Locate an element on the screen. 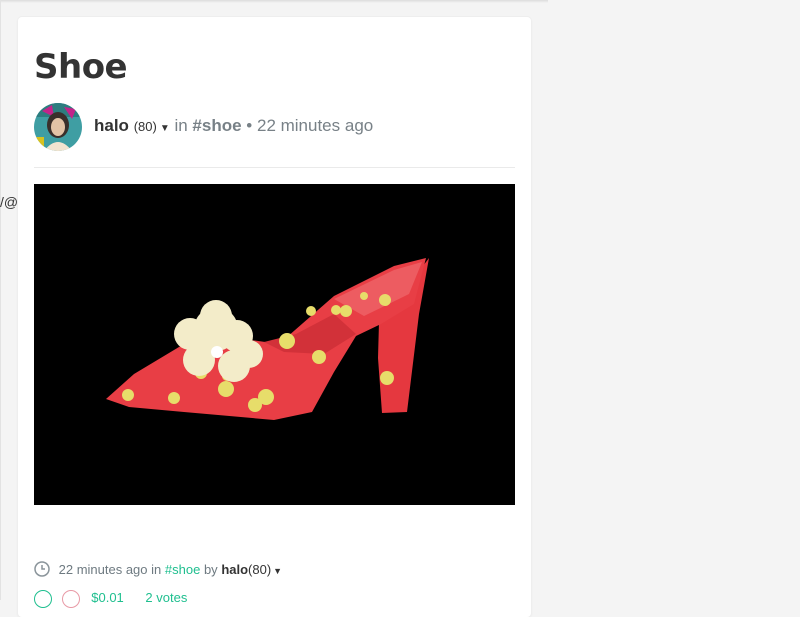 The width and height of the screenshot is (800, 617). footer-by-label: by is located at coordinates (210, 569).